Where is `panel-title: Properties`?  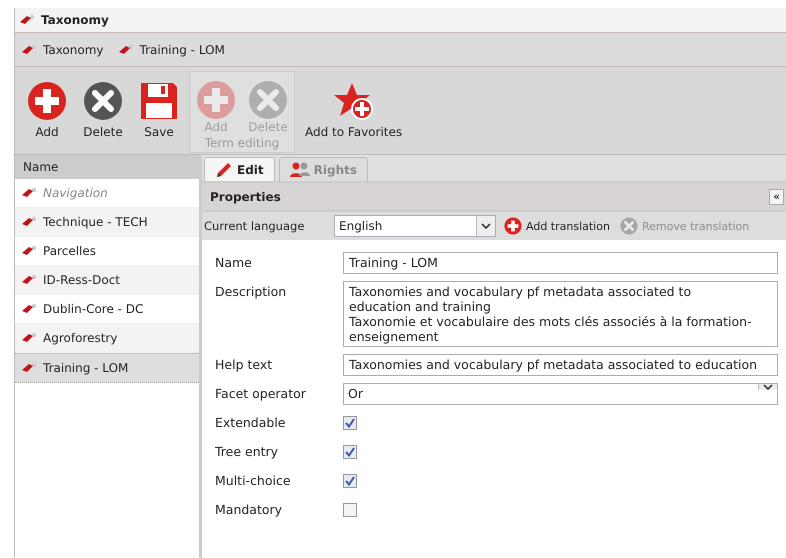
panel-title: Properties is located at coordinates (245, 197).